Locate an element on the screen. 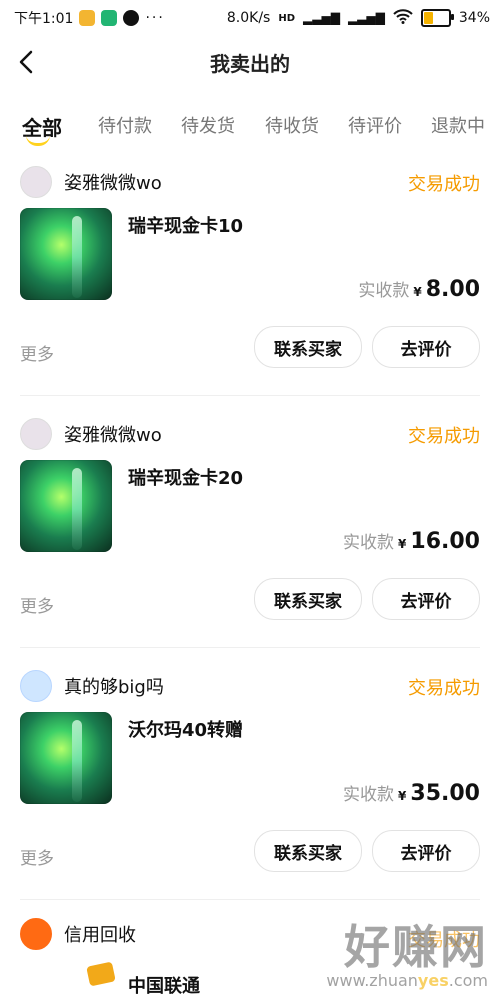 This screenshot has width=500, height=1000. product-title: 瑞辛现金卡10 is located at coordinates (185, 225).